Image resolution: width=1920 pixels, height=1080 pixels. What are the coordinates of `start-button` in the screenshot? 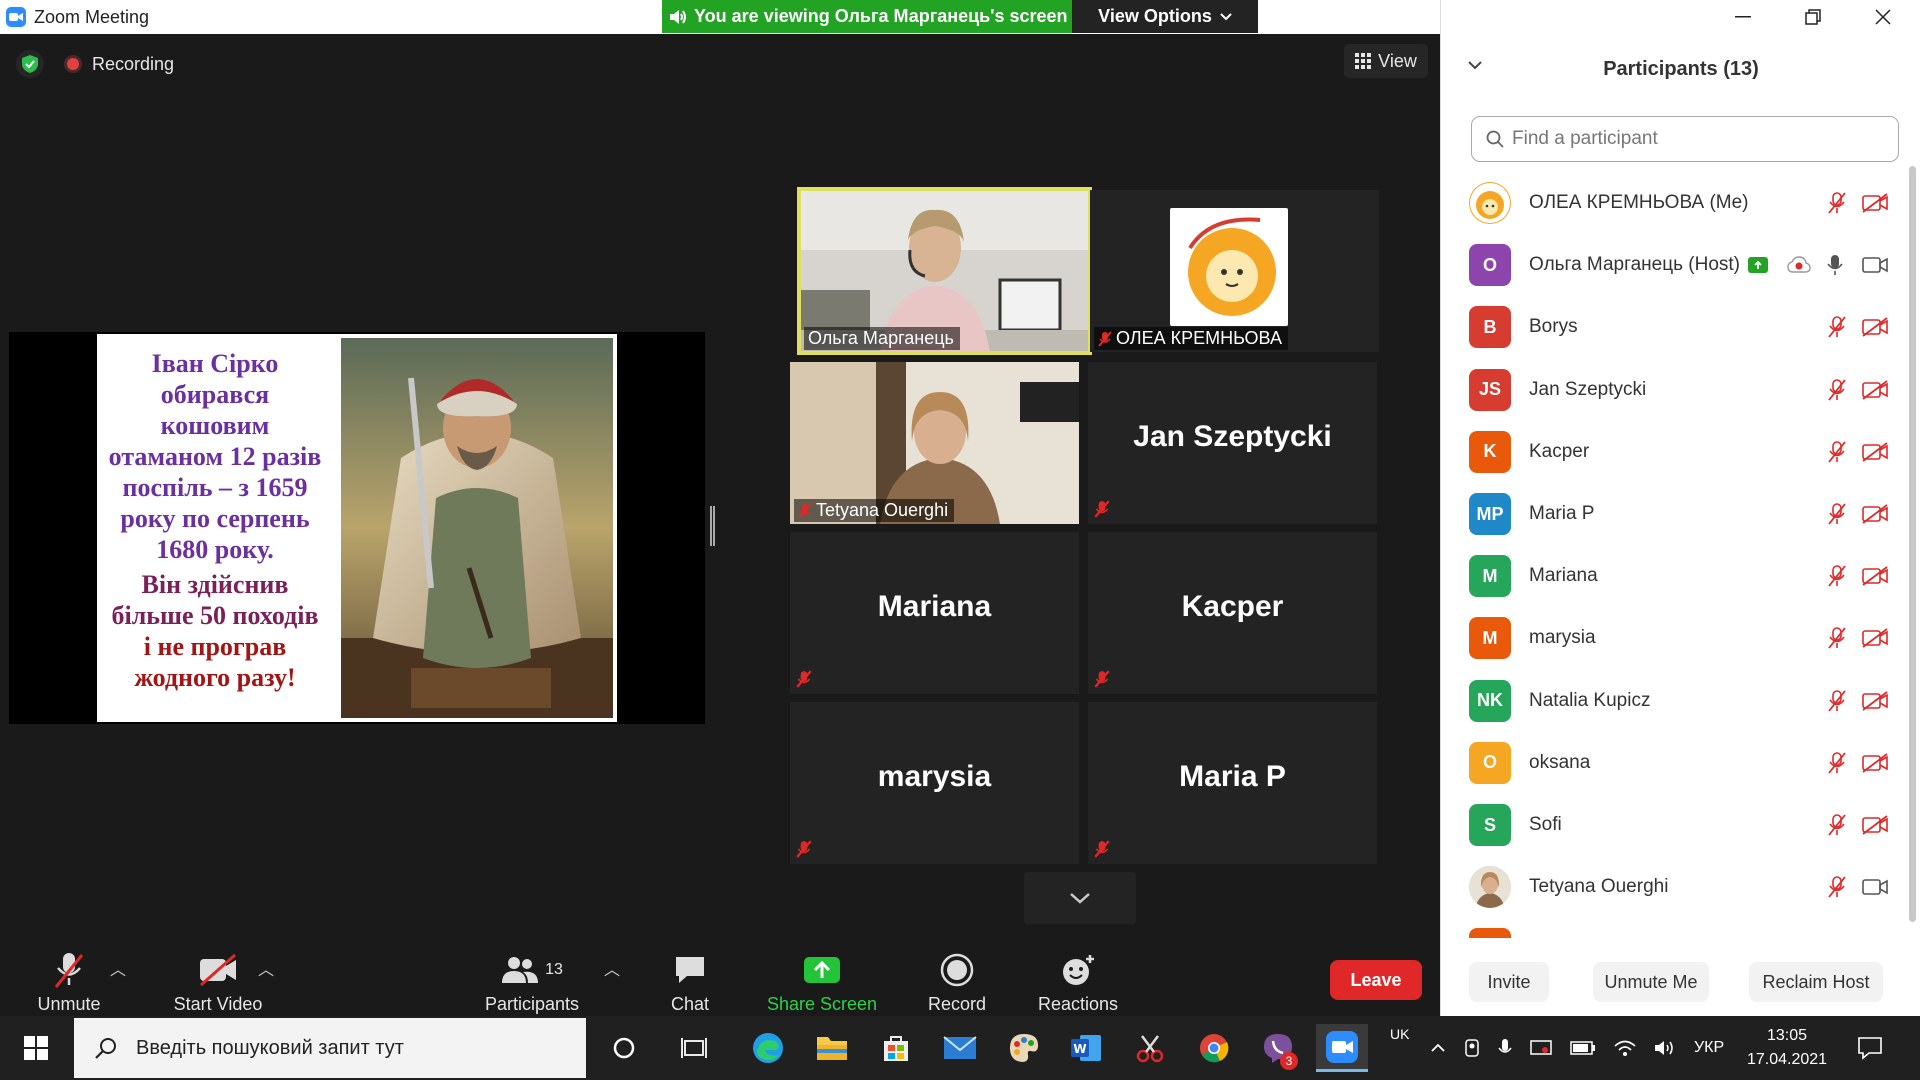 It's located at (36, 1048).